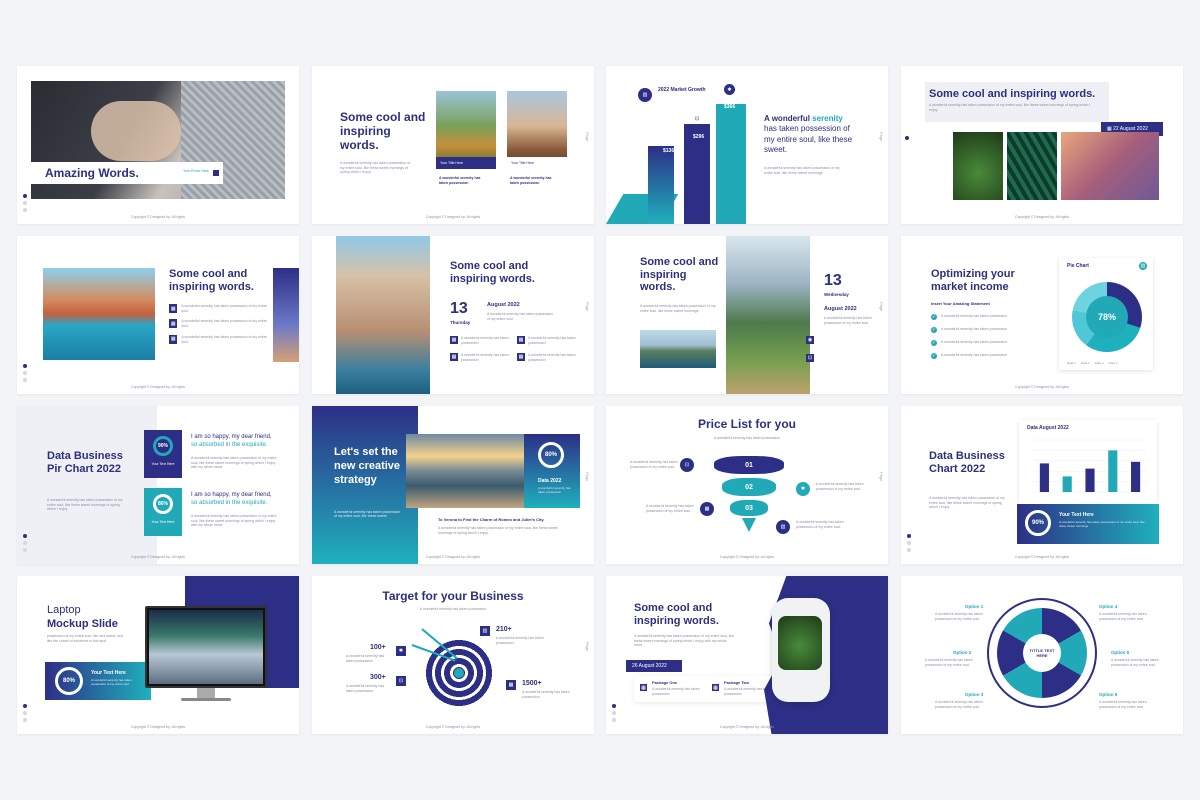  What do you see at coordinates (974, 694) in the screenshot?
I see `option-label: Option 3` at bounding box center [974, 694].